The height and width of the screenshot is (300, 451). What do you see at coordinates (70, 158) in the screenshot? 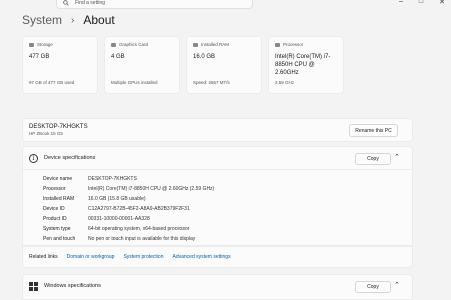
I see `device-specs-title: Device specifications` at bounding box center [70, 158].